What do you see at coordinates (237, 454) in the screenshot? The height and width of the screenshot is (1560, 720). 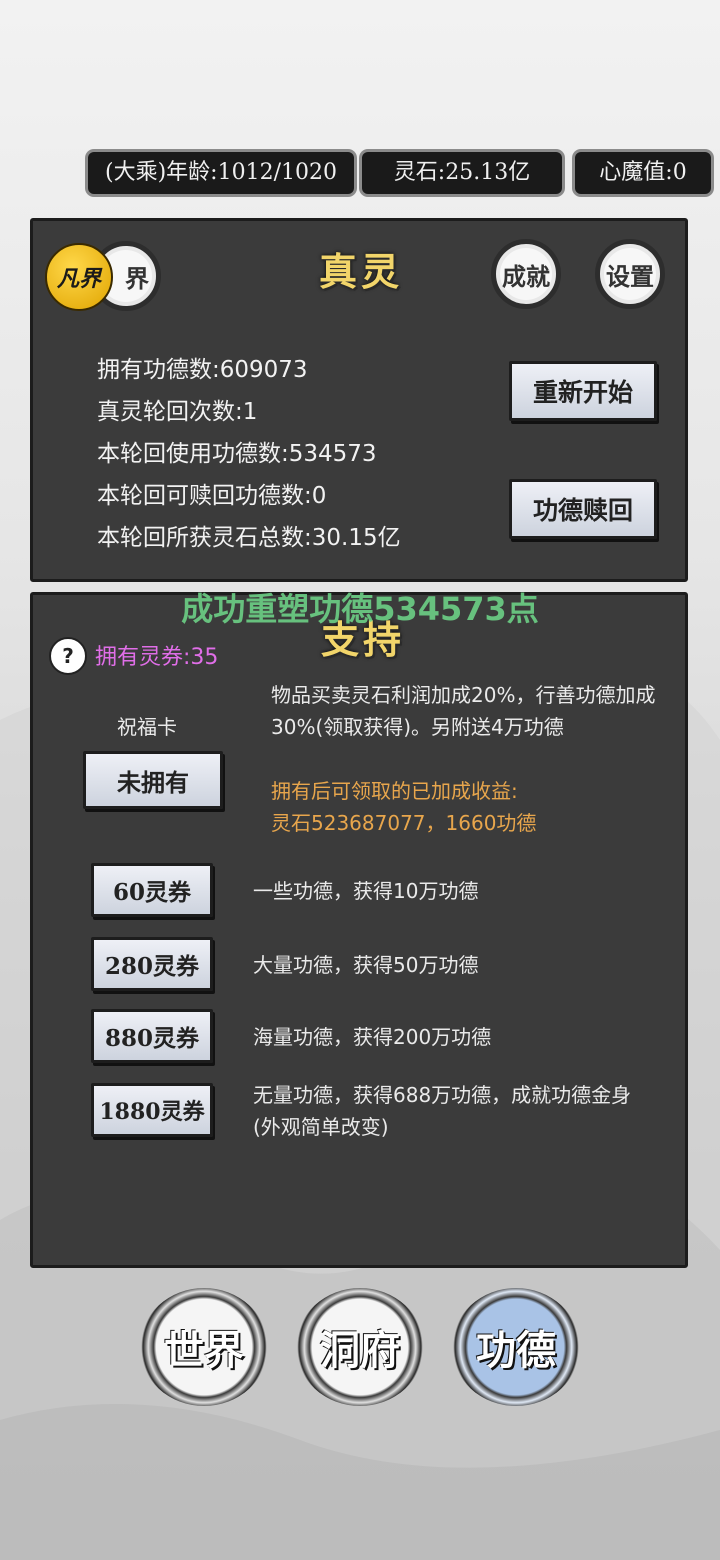 I see `stat-used-merit: 本轮回使用功德数:534573` at bounding box center [237, 454].